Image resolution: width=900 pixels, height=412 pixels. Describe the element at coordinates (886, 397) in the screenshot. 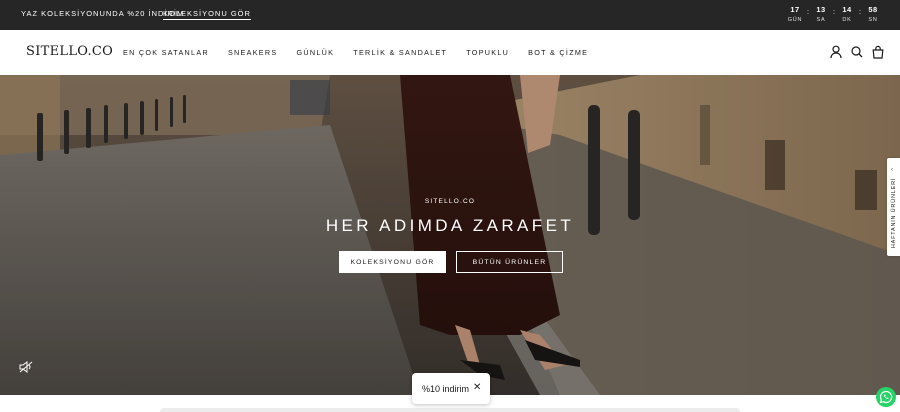

I see `whatsapp-icon` at that location.